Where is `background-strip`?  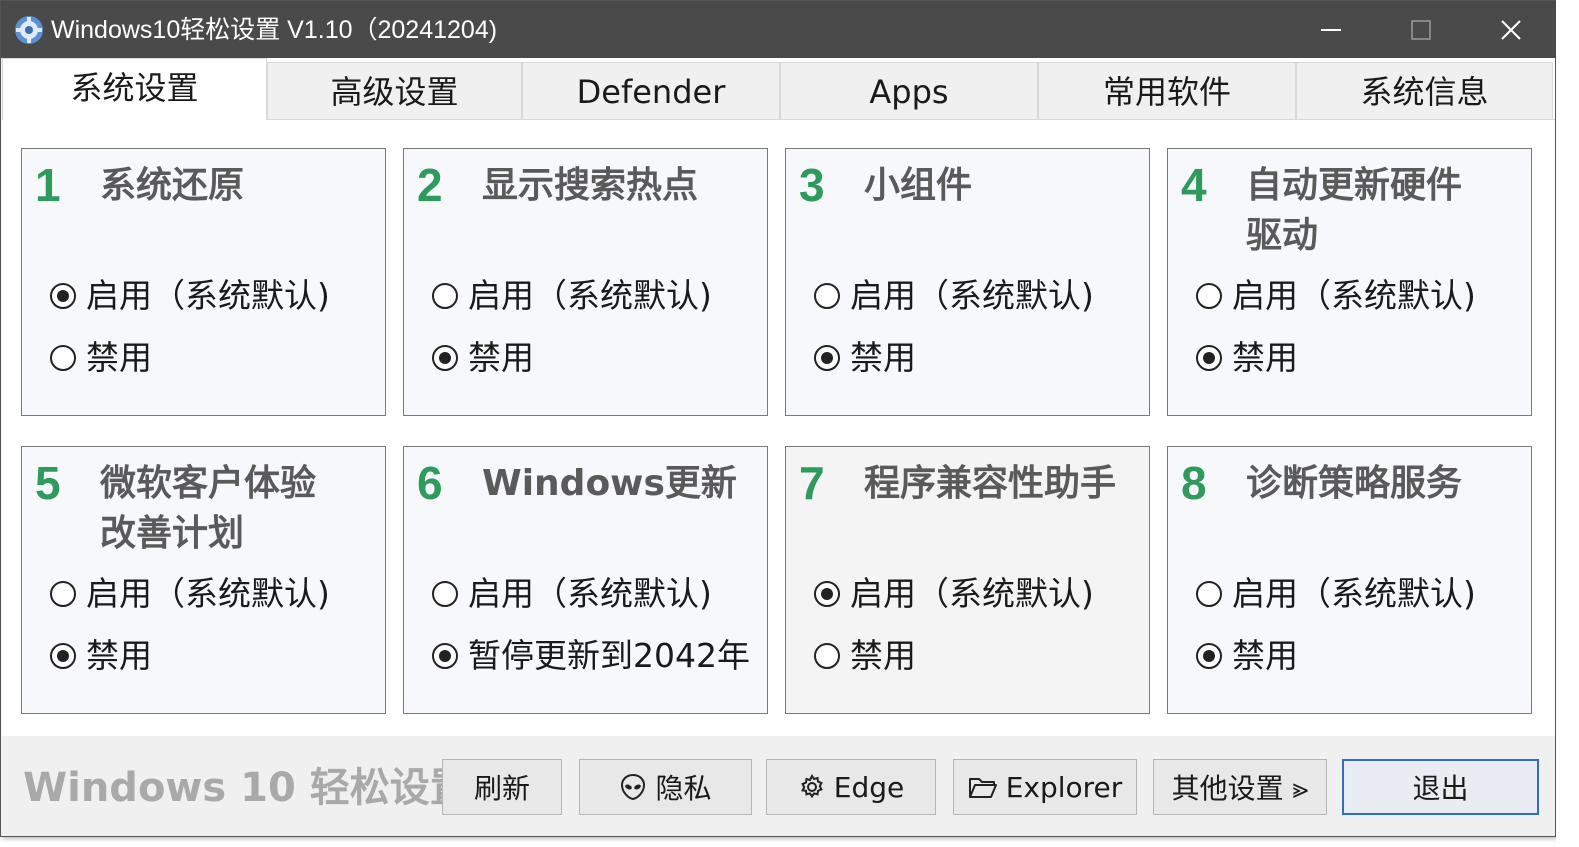
background-strip is located at coordinates (1567, 423).